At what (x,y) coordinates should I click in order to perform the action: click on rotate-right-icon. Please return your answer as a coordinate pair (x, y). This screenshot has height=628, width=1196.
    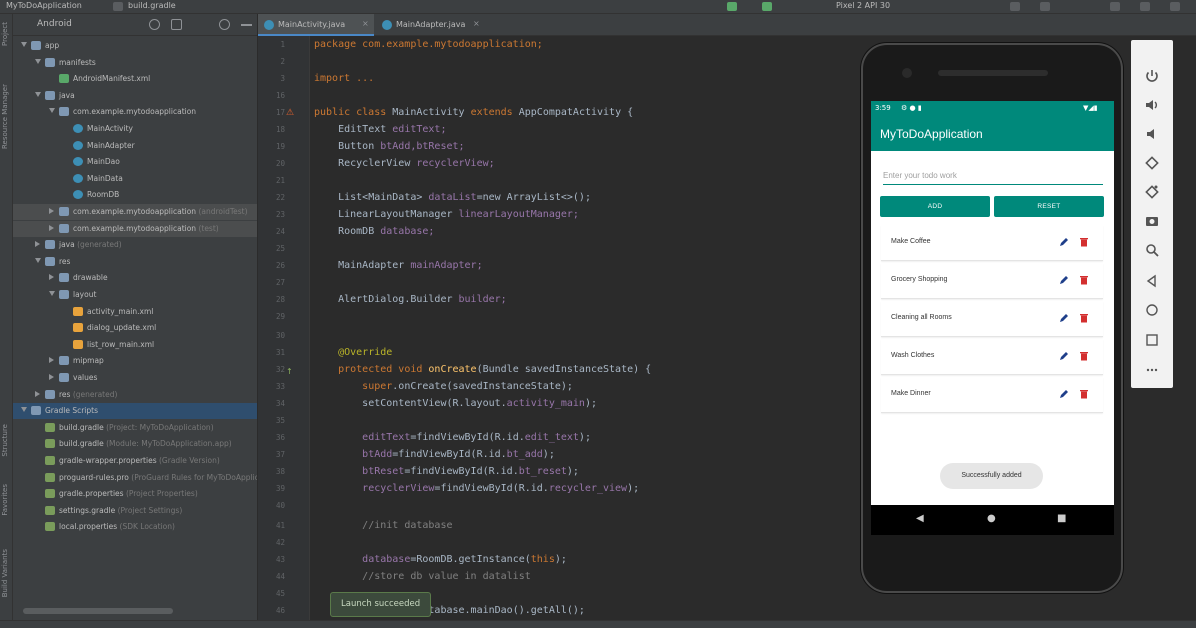
    Looking at the image, I should click on (1152, 192).